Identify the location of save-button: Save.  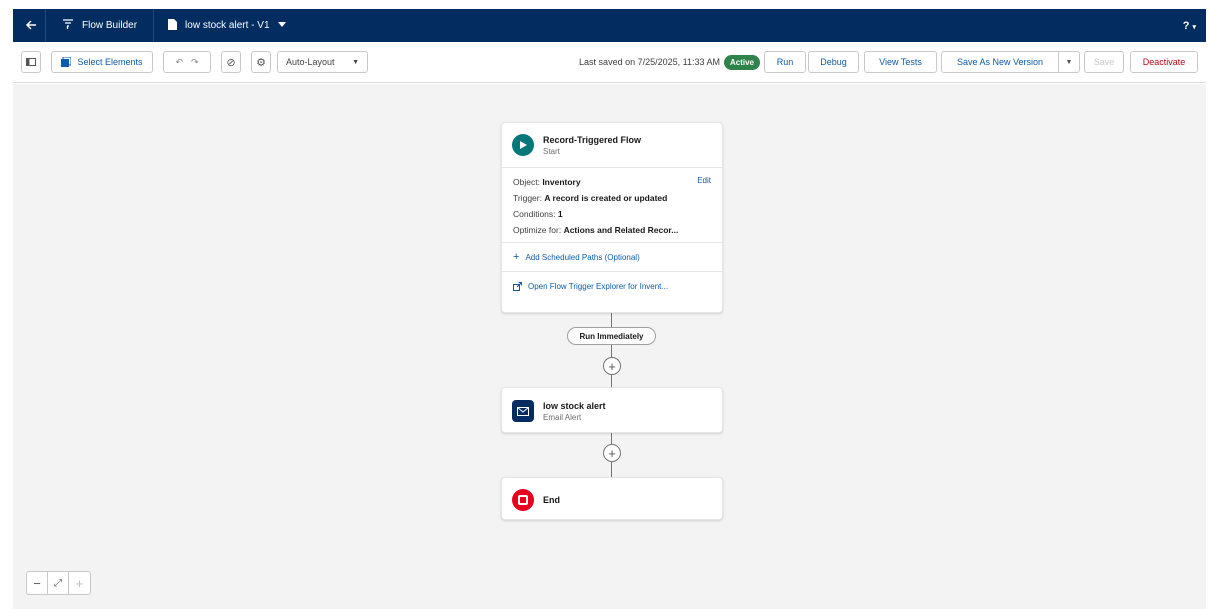
(1104, 62).